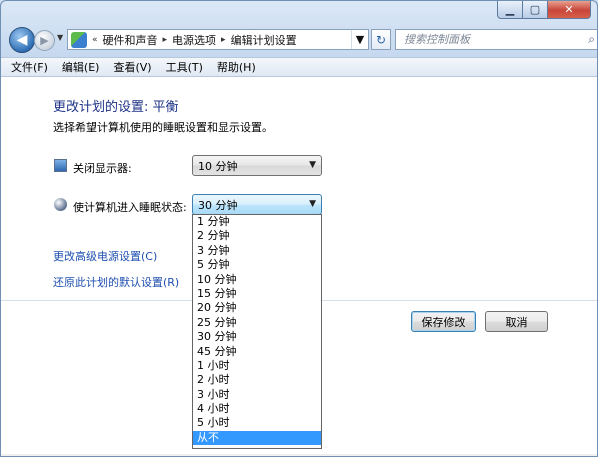 The height and width of the screenshot is (457, 598). I want to click on menu-edit: 编辑(E), so click(81, 67).